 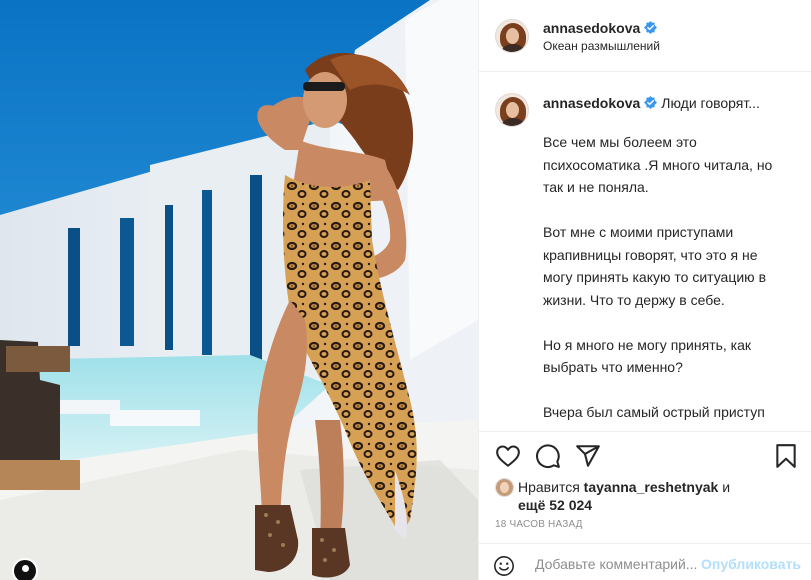 What do you see at coordinates (539, 524) in the screenshot?
I see `post-timestamp: 18 ЧАСОВ НАЗАД` at bounding box center [539, 524].